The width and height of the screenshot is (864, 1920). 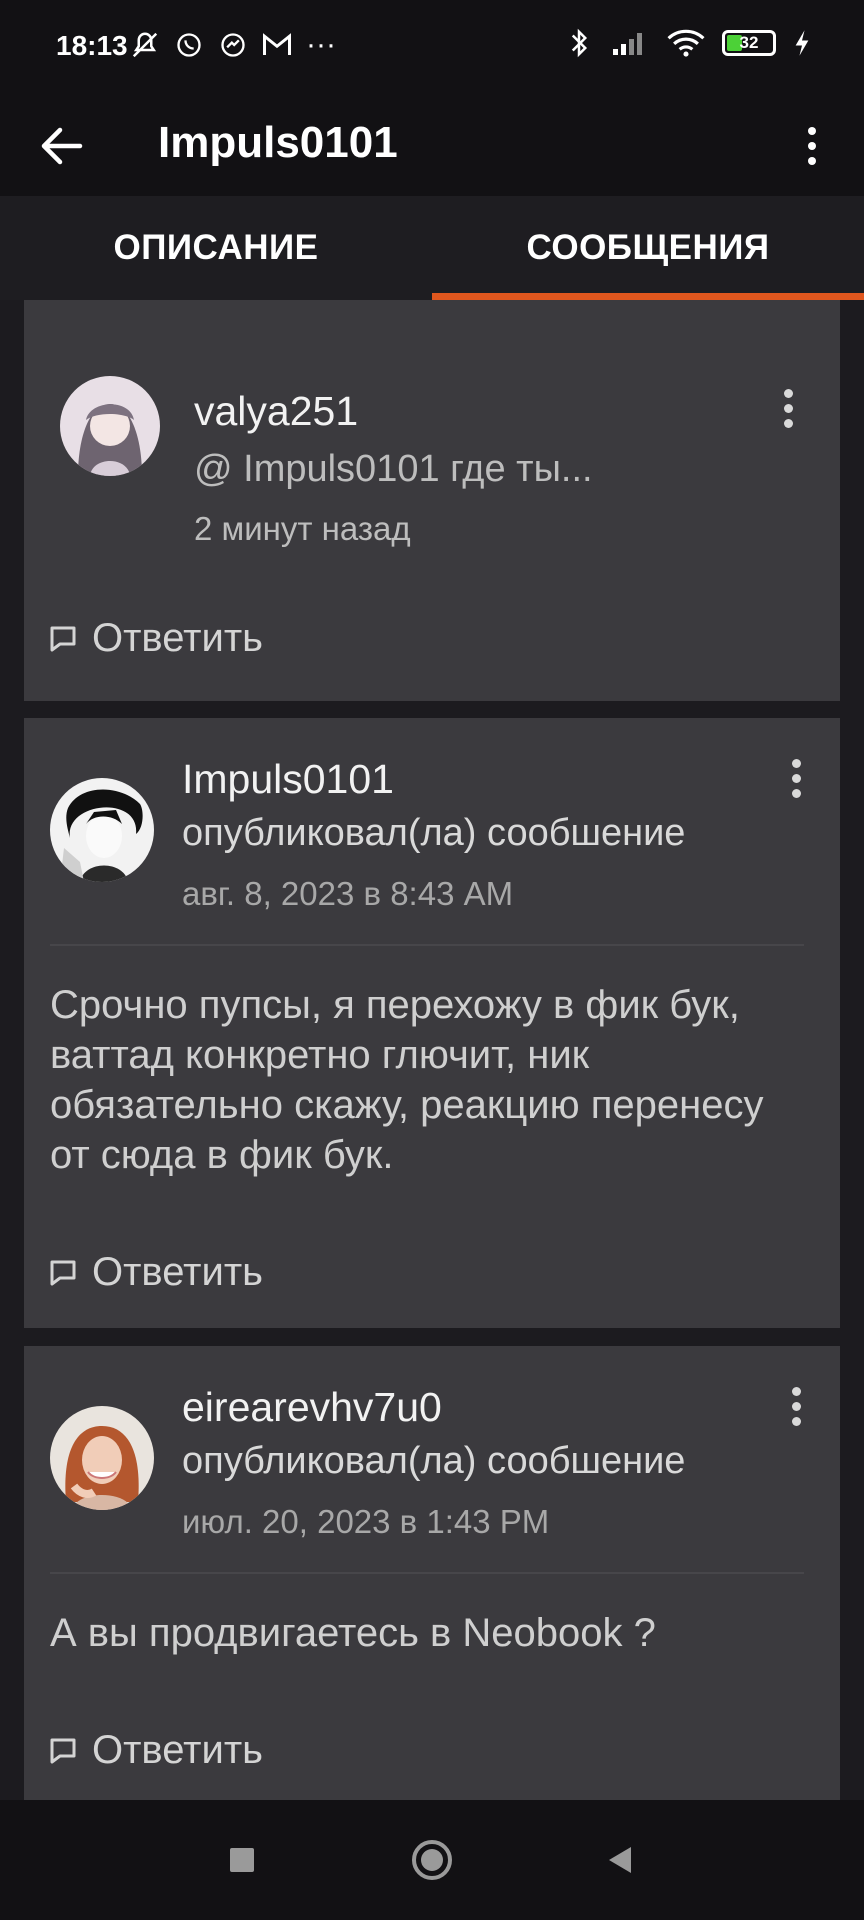 What do you see at coordinates (812, 146) in the screenshot?
I see `more-options-button` at bounding box center [812, 146].